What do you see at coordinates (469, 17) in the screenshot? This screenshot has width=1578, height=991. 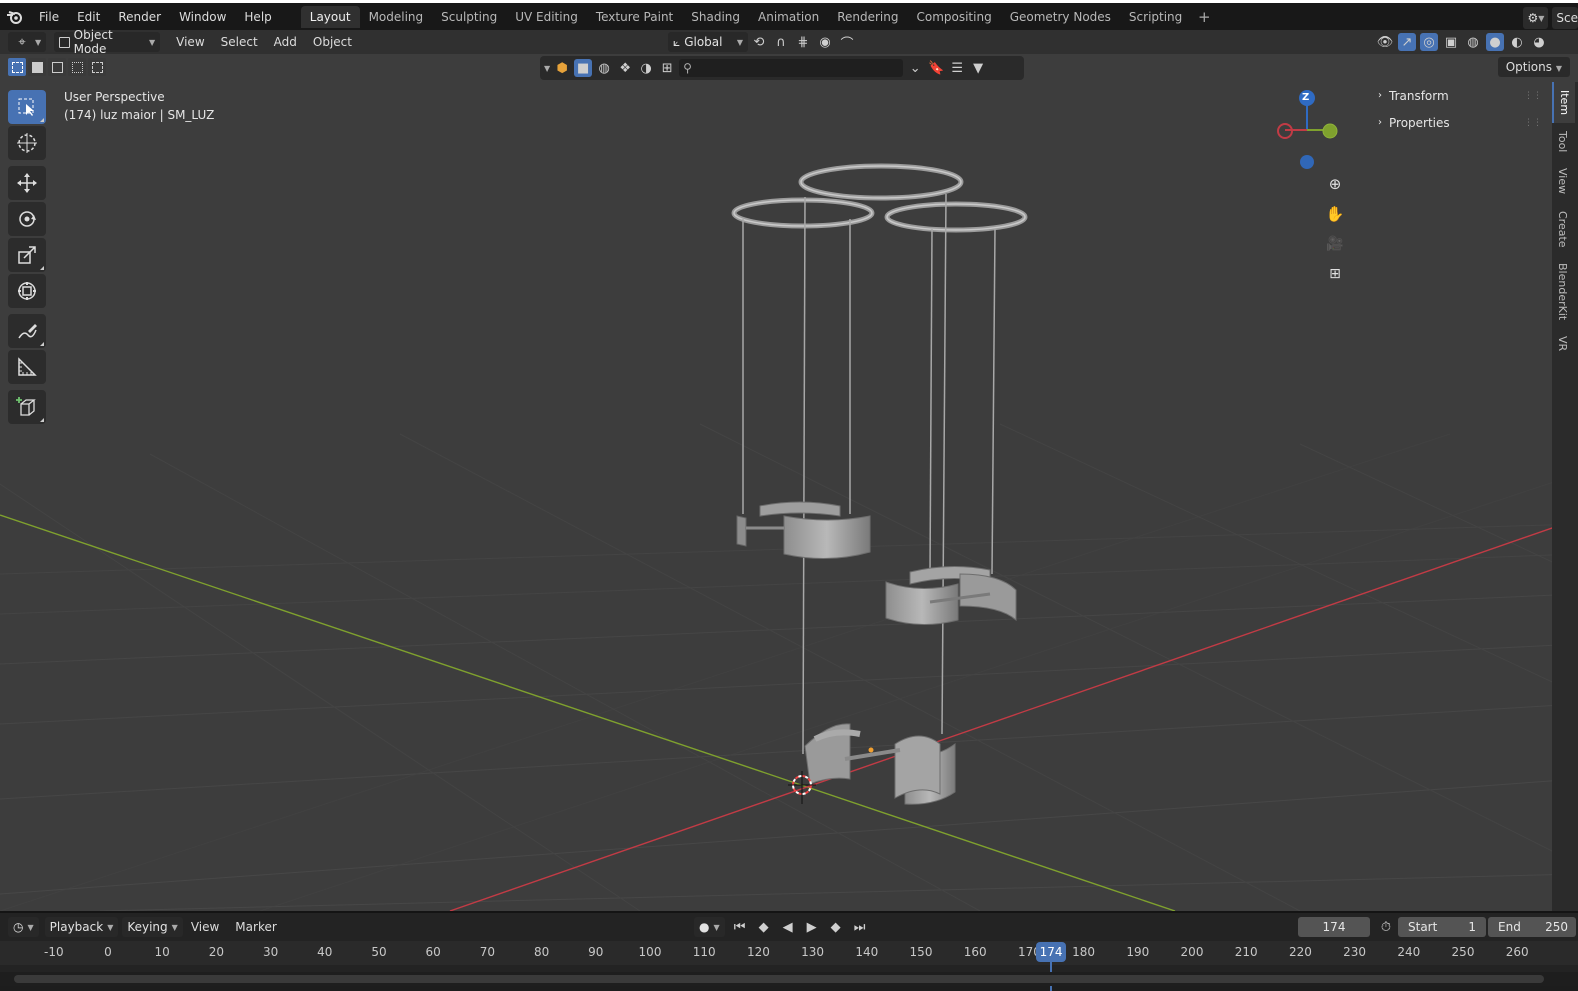 I see `tab-sculpting: Sculpting` at bounding box center [469, 17].